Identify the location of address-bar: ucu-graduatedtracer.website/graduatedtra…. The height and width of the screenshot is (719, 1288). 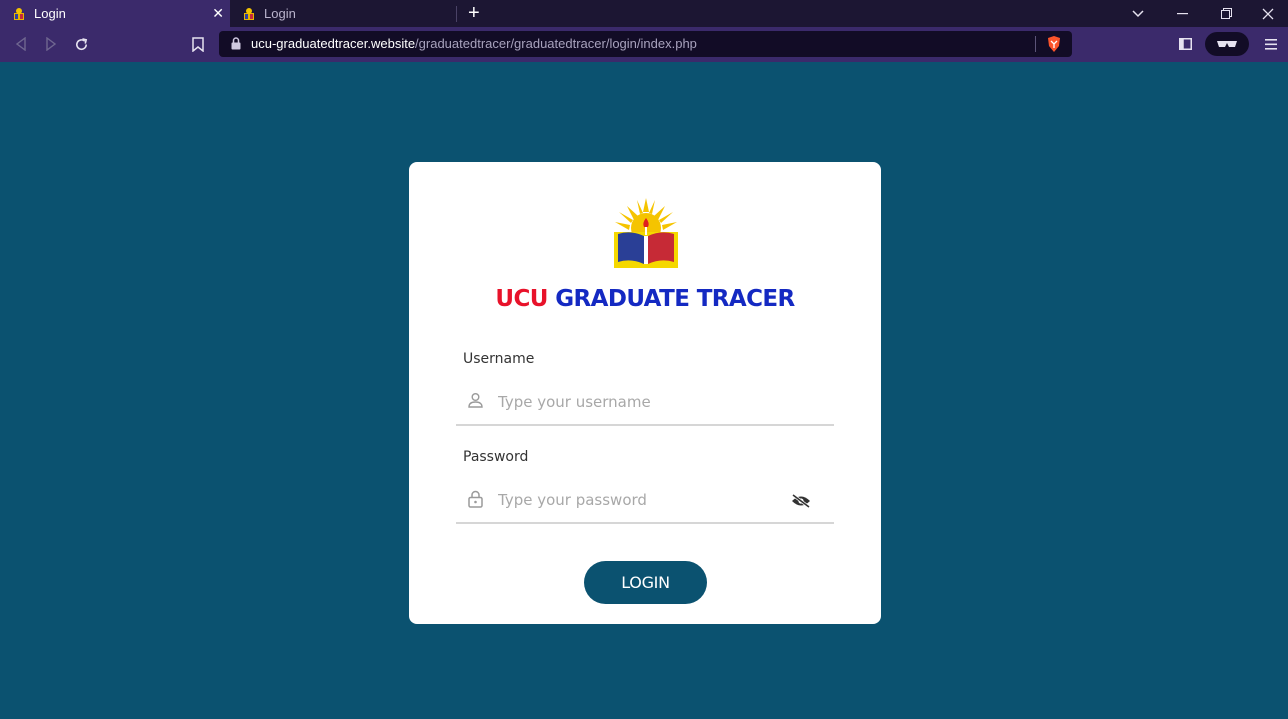
(645, 44).